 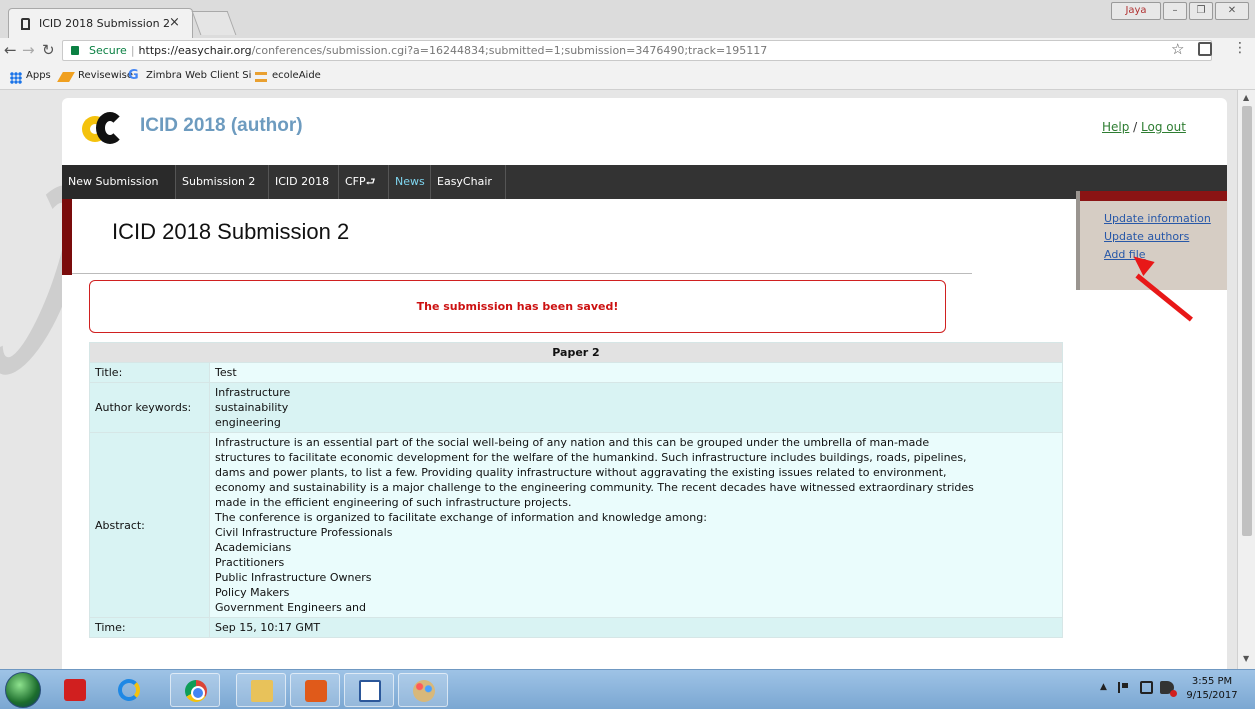 I want to click on media-player-icon, so click(x=316, y=691).